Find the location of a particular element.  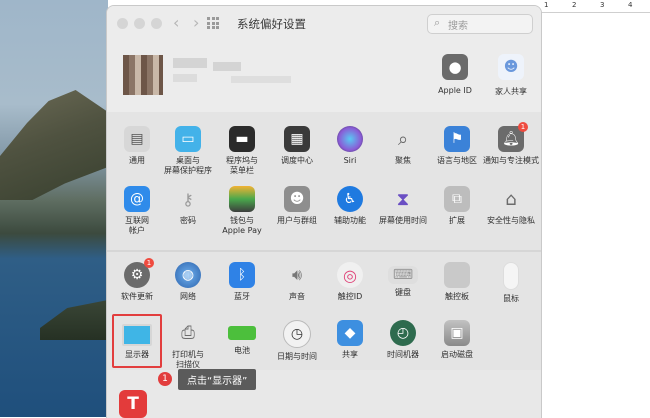

pref-startup-disk: ▣ 启动磁盘 is located at coordinates (457, 340).